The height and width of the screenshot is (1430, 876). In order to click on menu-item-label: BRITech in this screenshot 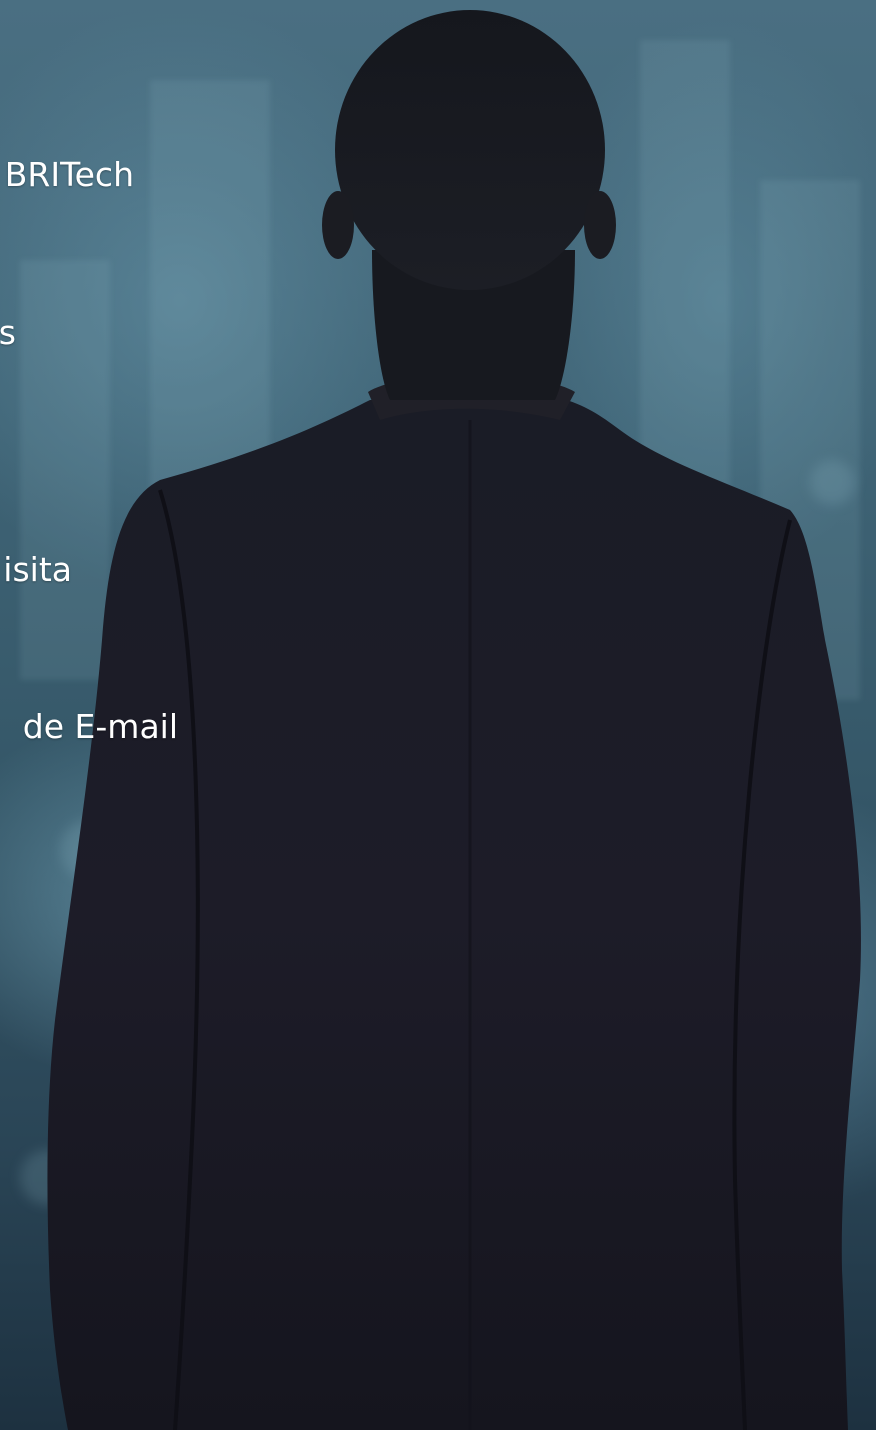, I will do `click(69, 174)`.